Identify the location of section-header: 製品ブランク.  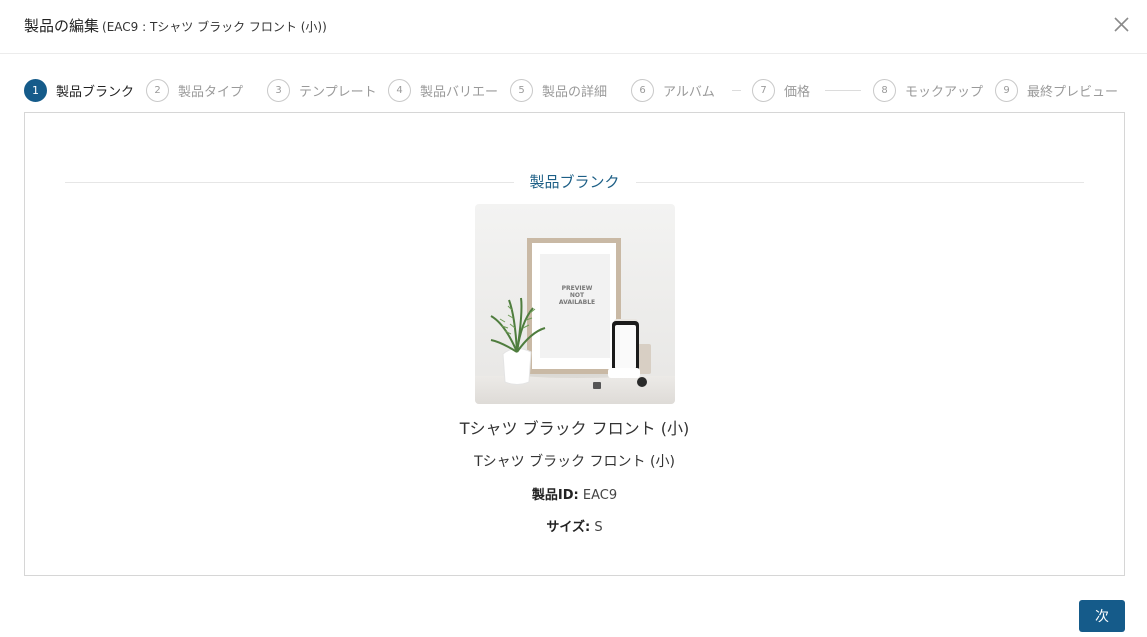
(574, 182).